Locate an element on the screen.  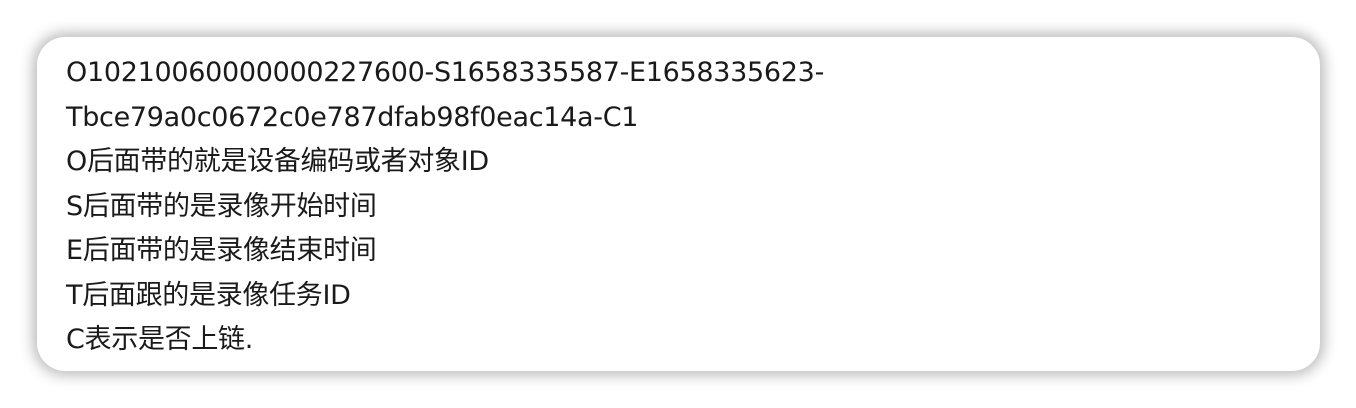
text-line-c-desc: C表示是否上链. is located at coordinates (160, 339).